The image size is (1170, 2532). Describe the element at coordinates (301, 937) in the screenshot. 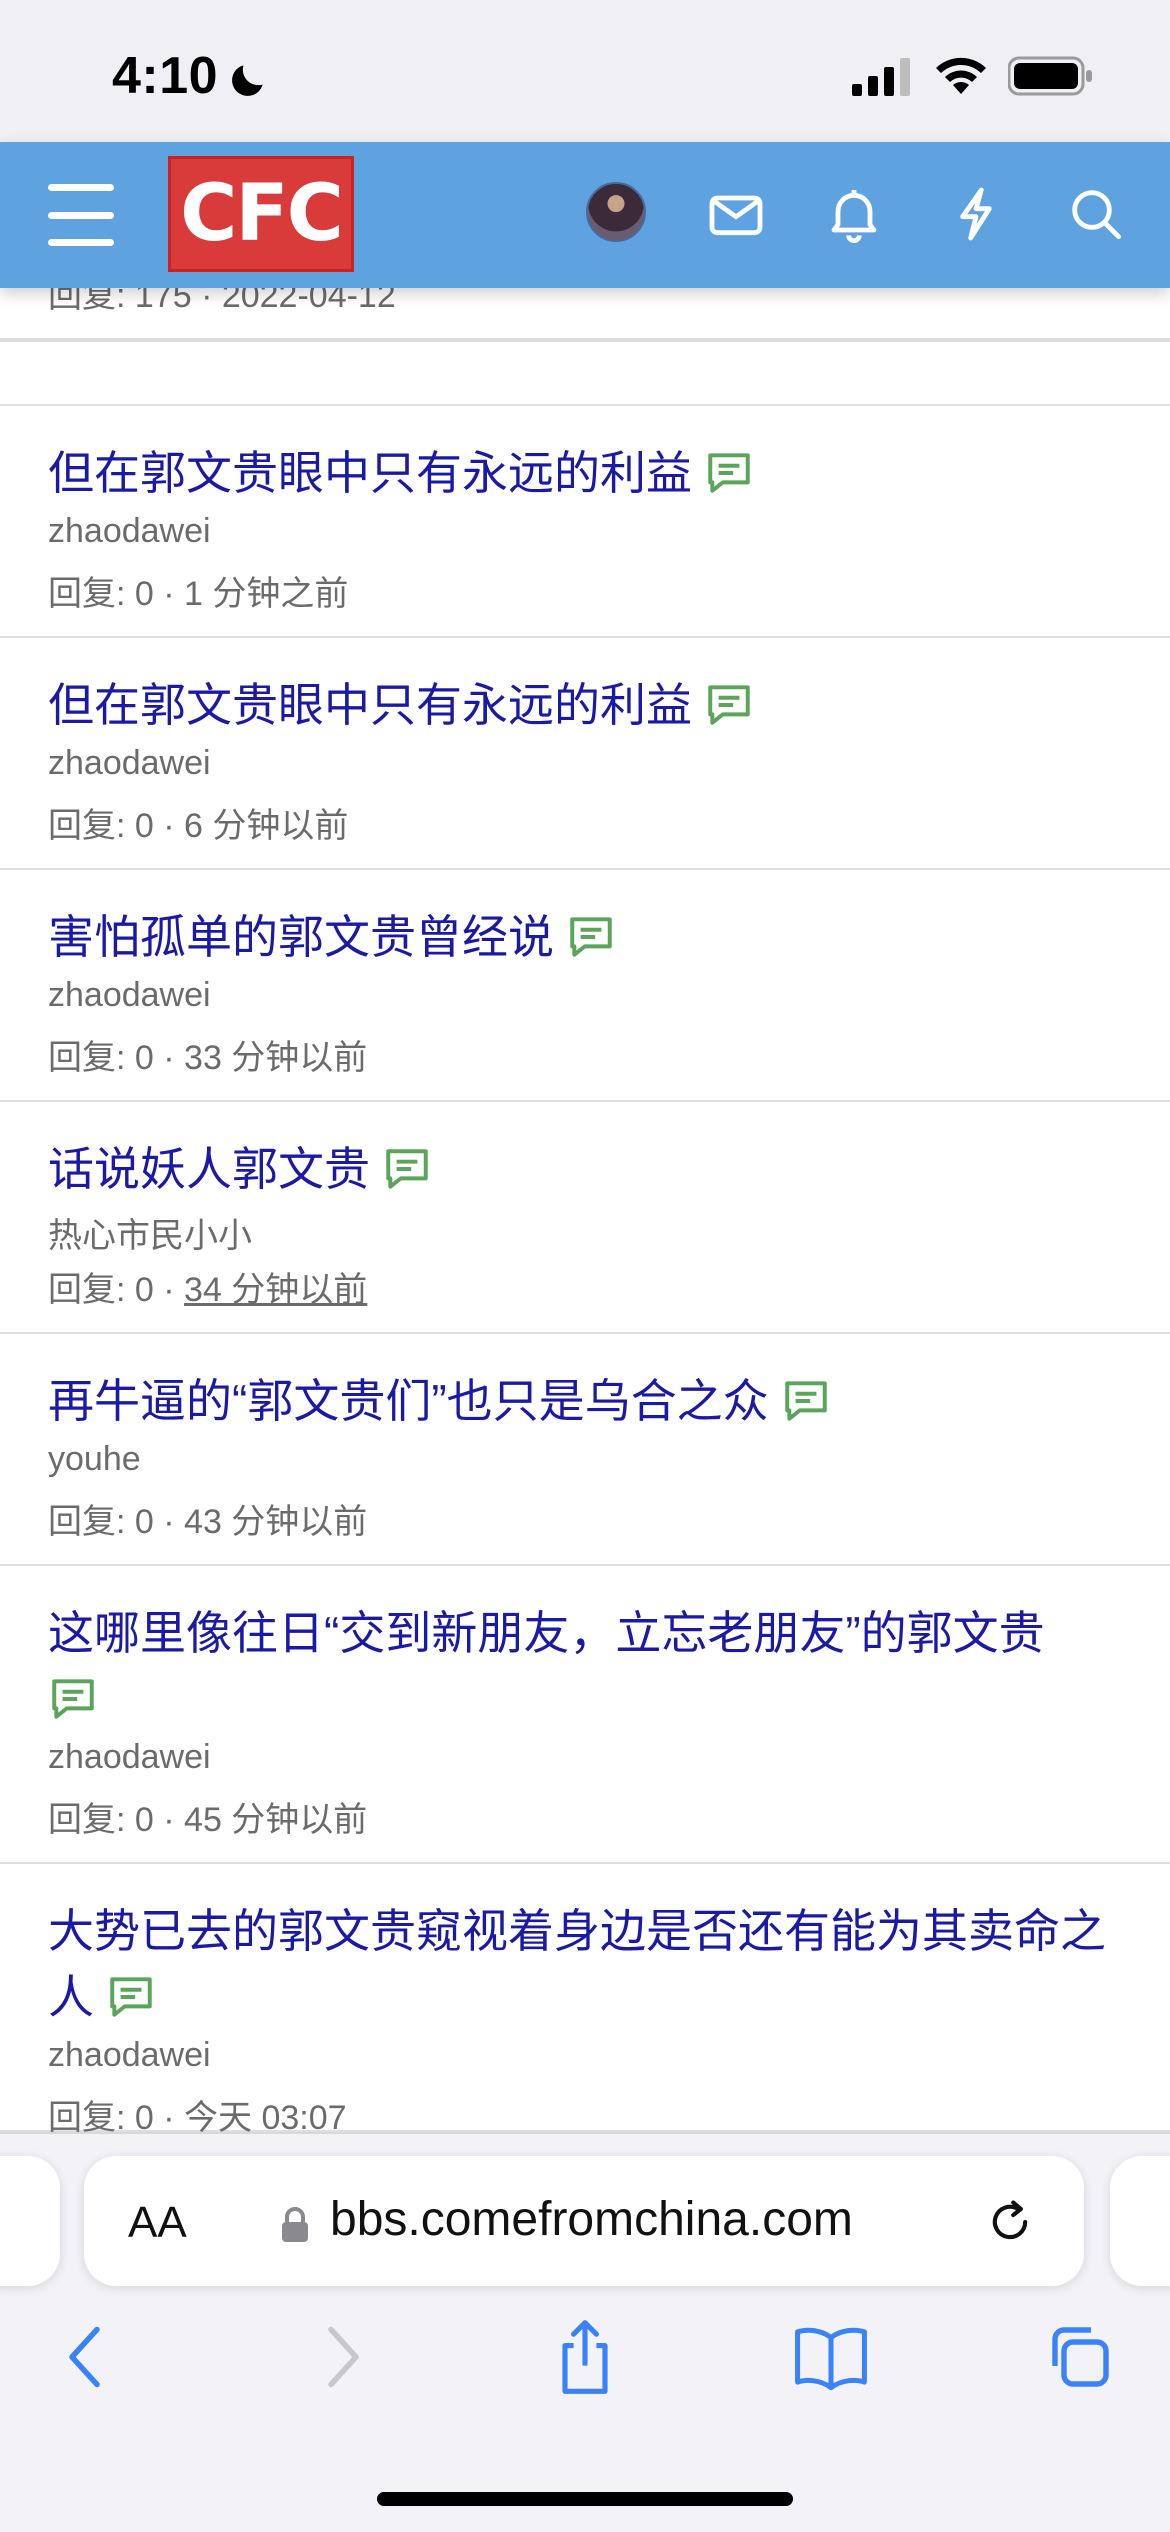

I see `thread-title: 害怕孤单的郭文贵曾经说` at that location.